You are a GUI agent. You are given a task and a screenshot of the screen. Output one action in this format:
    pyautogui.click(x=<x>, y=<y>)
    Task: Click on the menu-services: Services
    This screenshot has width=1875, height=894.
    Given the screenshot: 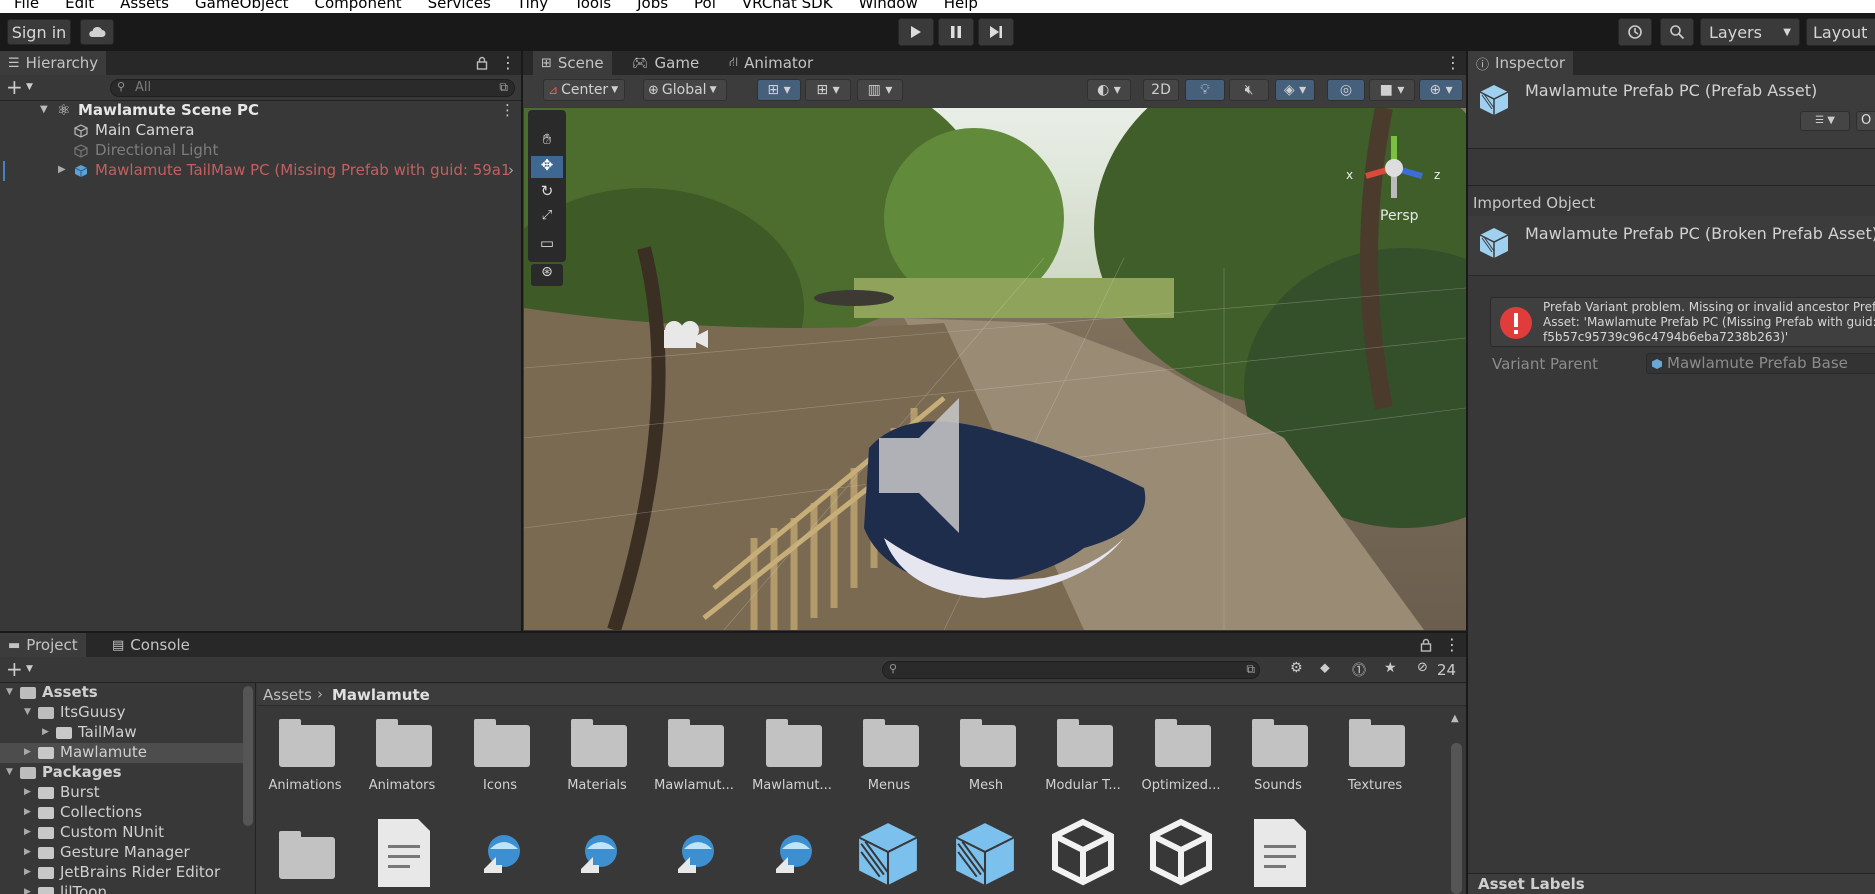 What is the action you would take?
    pyautogui.click(x=459, y=6)
    